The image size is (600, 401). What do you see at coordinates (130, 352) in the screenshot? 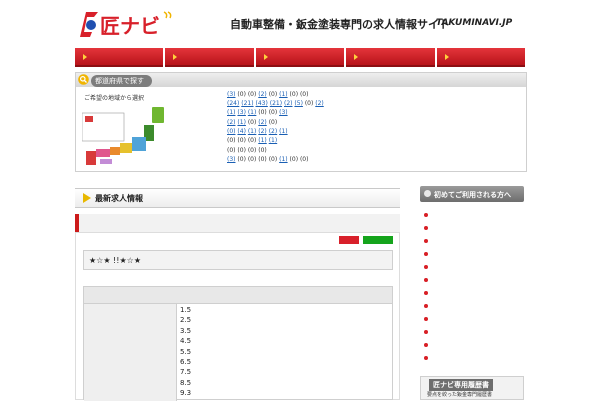
I see `detail-key-cell` at bounding box center [130, 352].